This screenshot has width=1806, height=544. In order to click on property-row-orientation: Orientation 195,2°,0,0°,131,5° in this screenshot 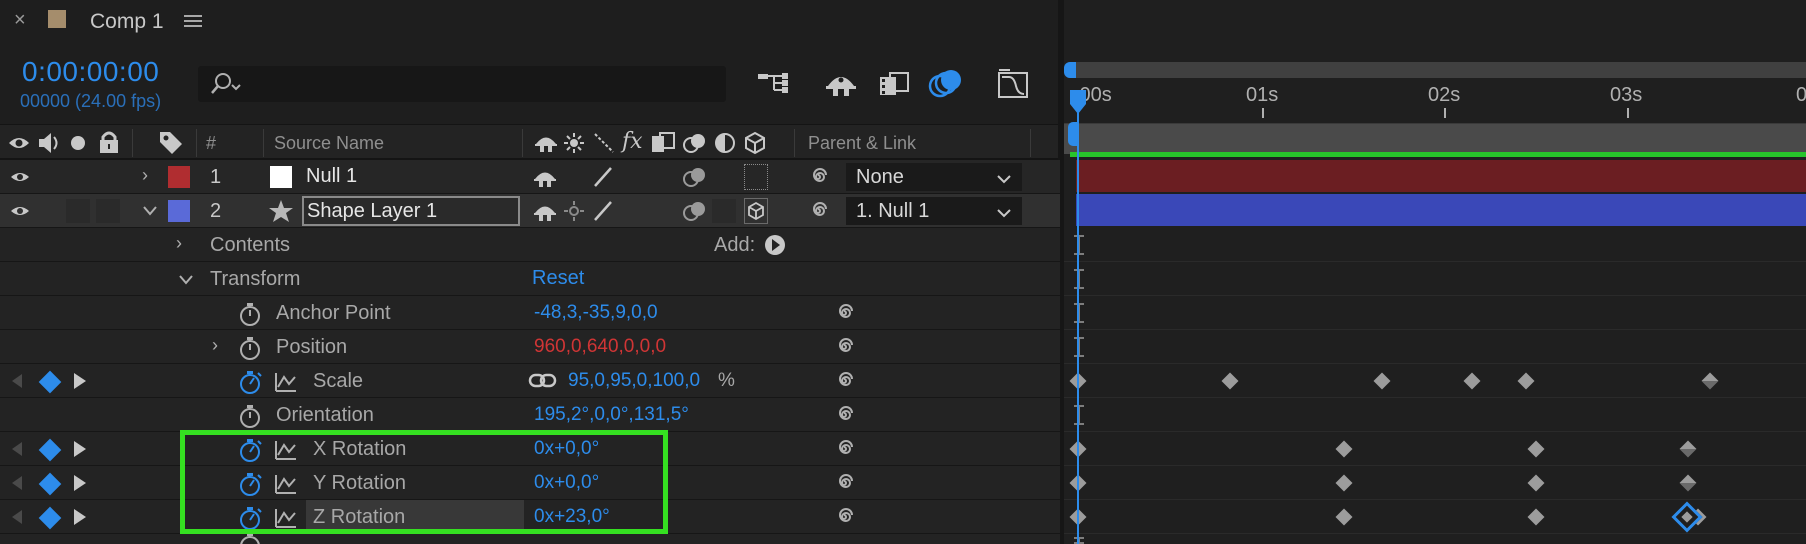, I will do `click(530, 415)`.